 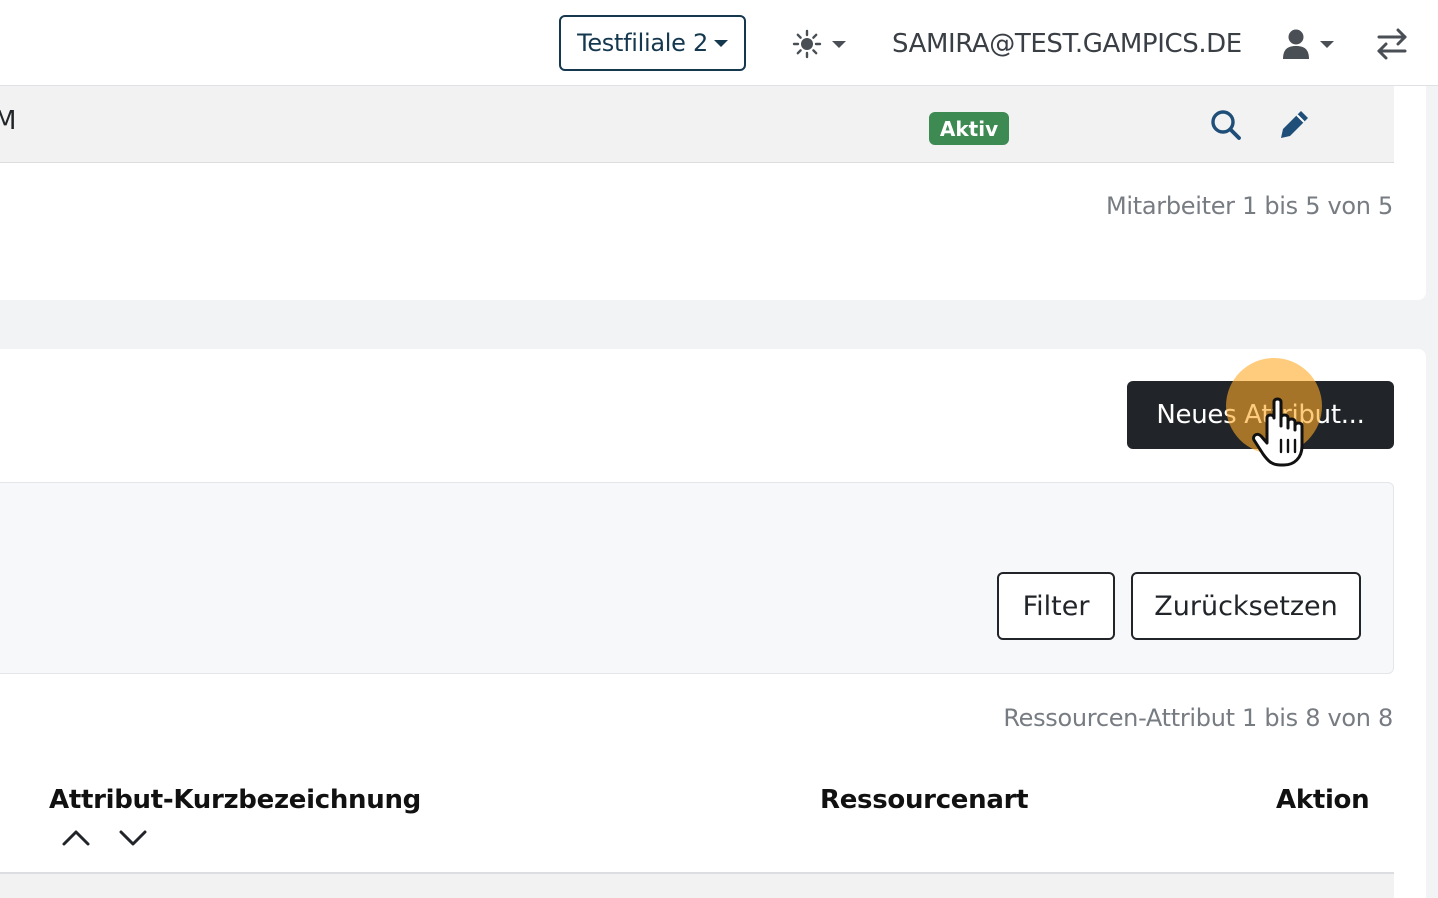 I want to click on column-header-resource-type: Ressourcenart, so click(x=924, y=800).